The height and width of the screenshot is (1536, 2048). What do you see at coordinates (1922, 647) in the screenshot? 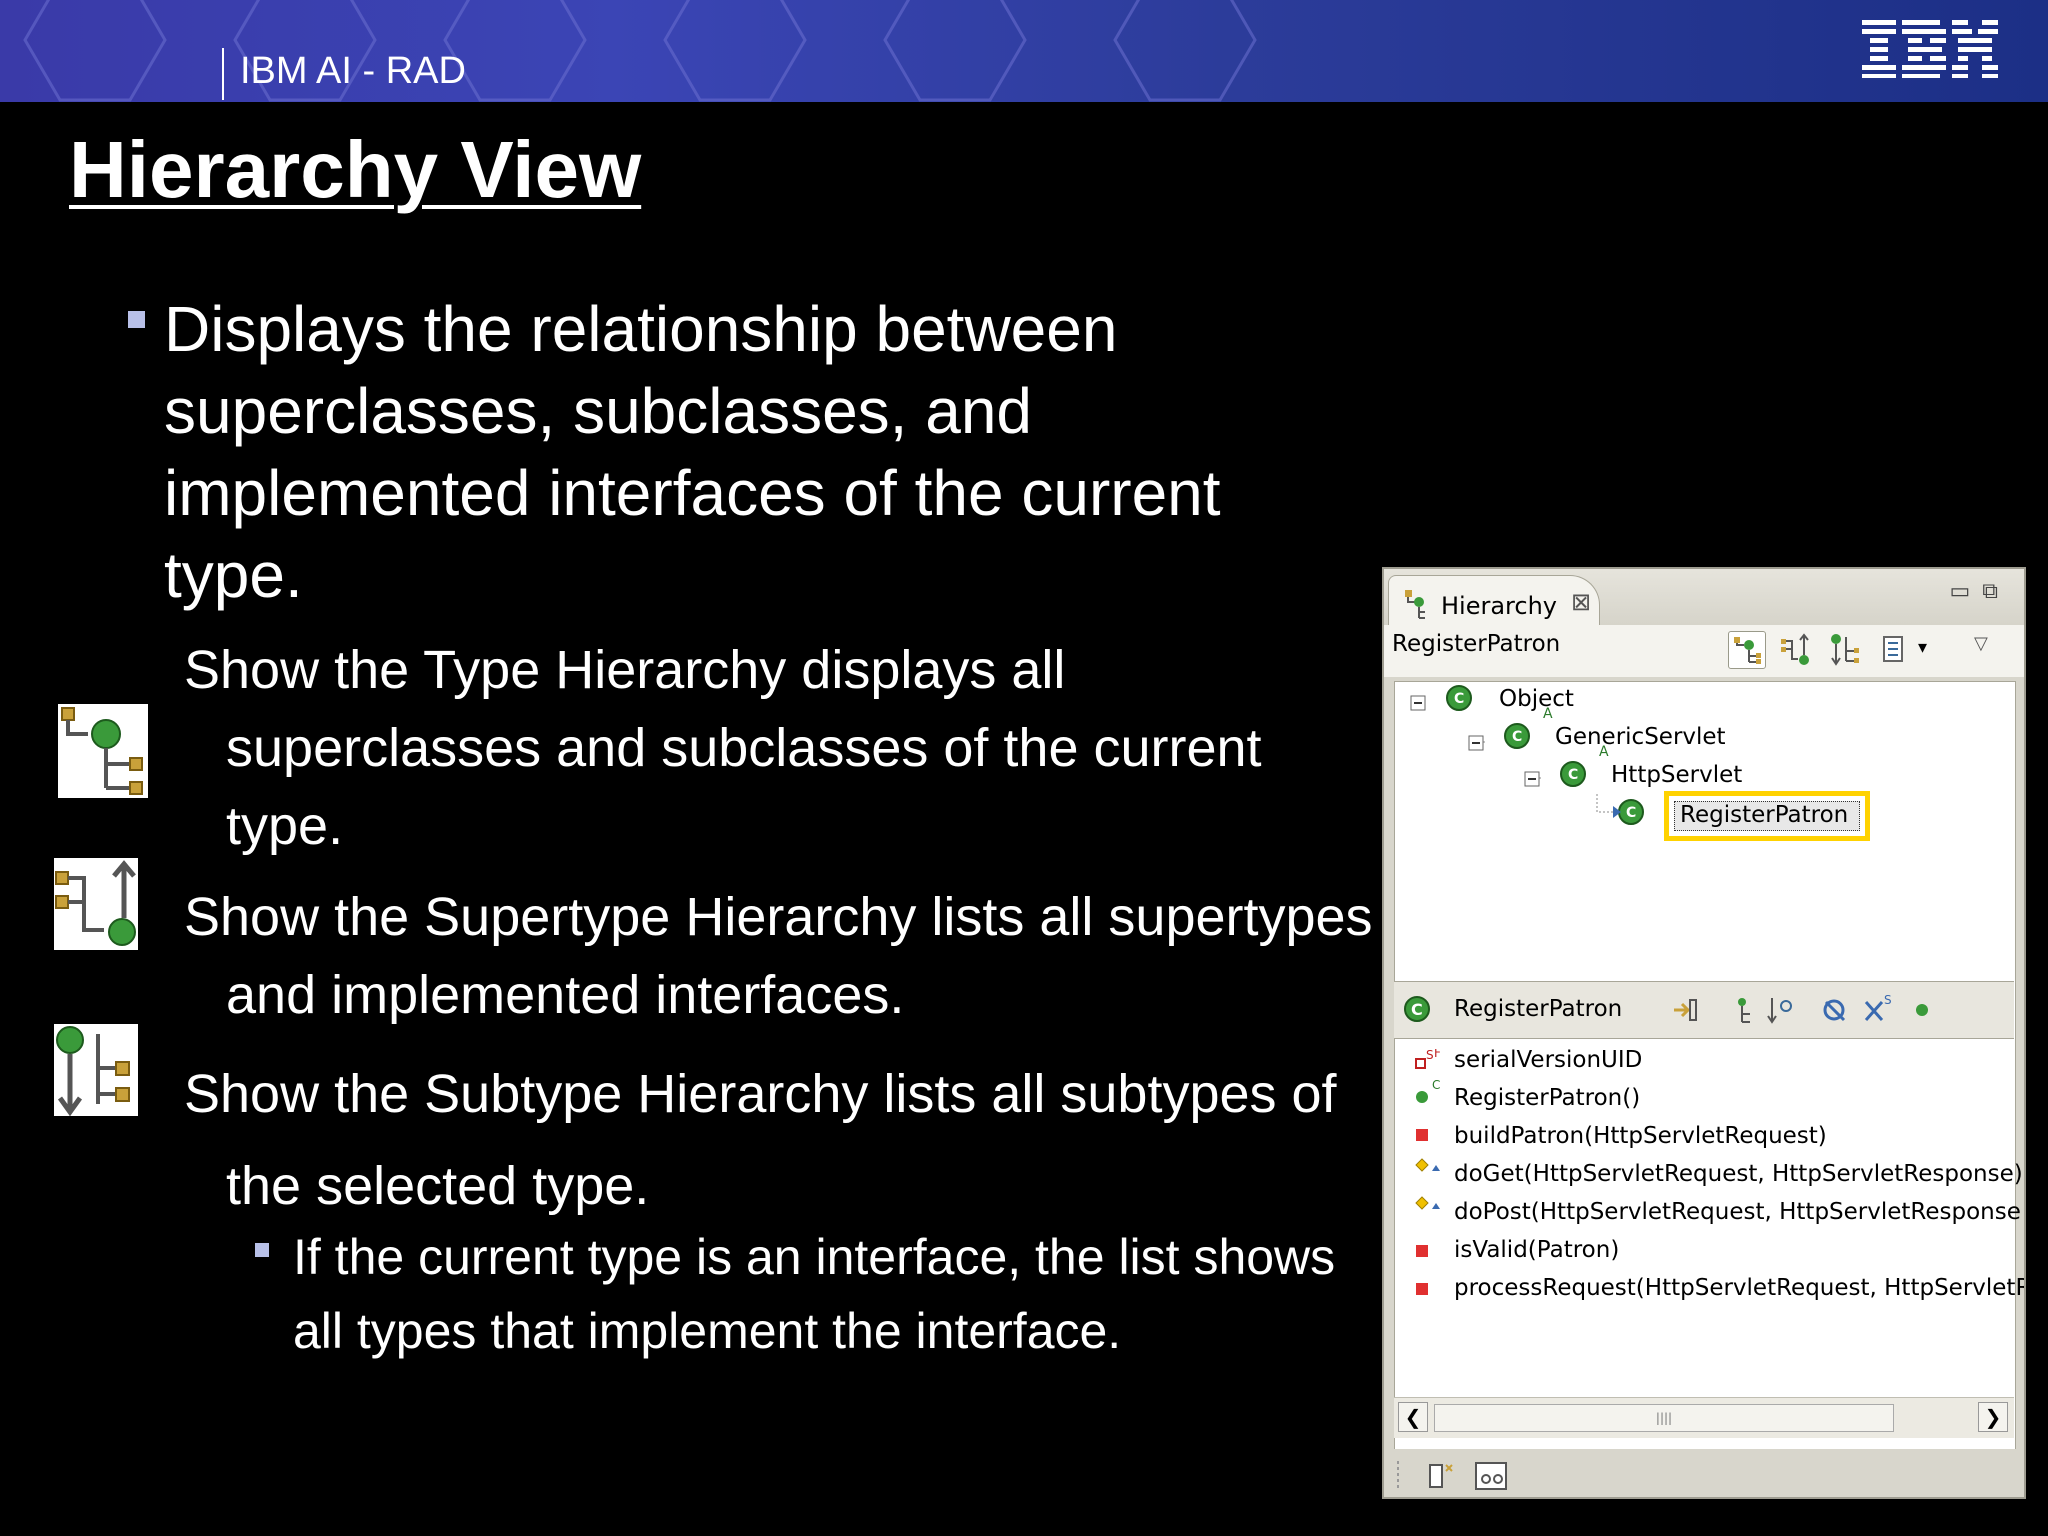
I see `chevron-down-icon: ▾` at bounding box center [1922, 647].